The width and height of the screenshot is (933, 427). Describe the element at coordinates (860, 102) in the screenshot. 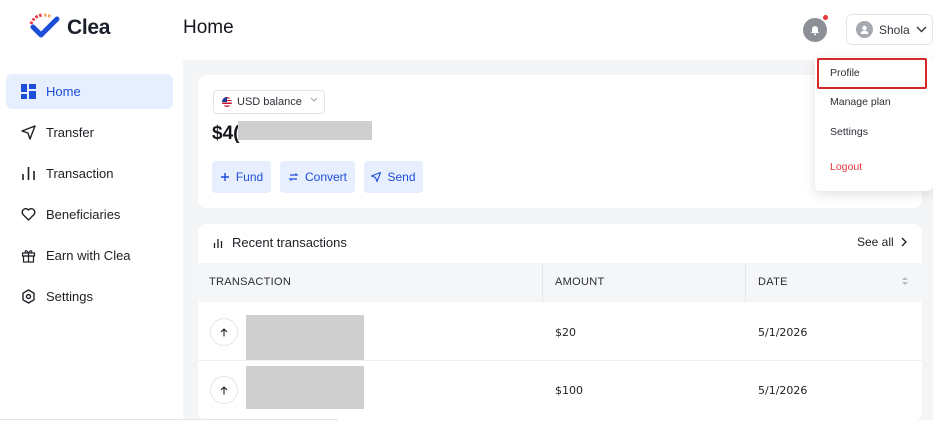

I see `menu-item-manage-plan: Manage plan` at that location.